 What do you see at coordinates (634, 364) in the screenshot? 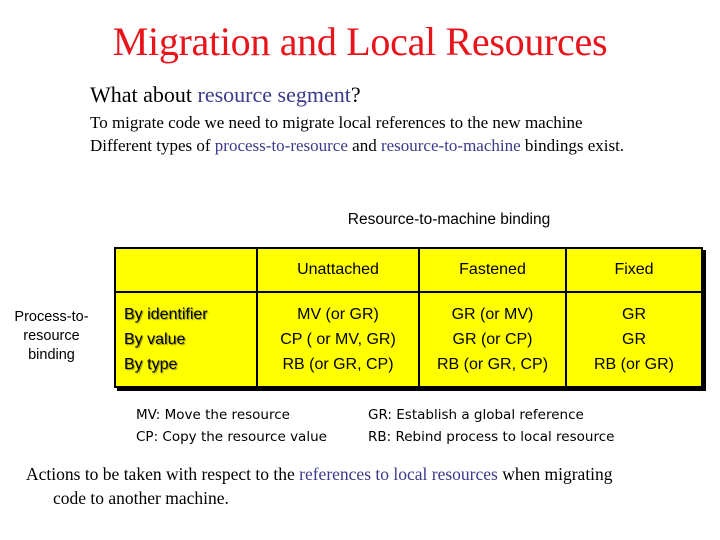
I see `table-cell: RB (or GR)` at bounding box center [634, 364].